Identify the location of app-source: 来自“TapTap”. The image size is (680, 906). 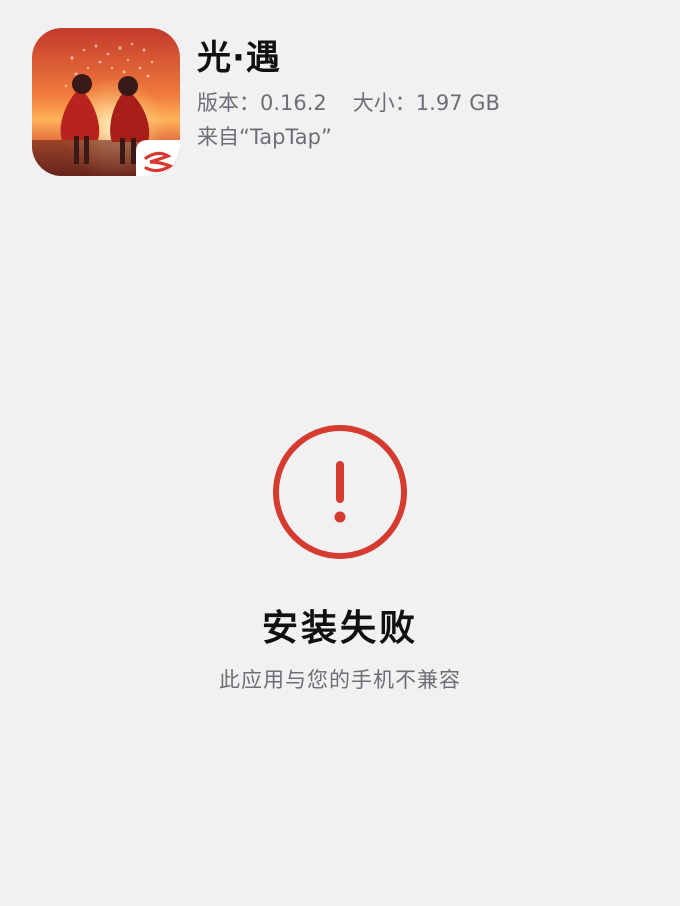
(264, 137).